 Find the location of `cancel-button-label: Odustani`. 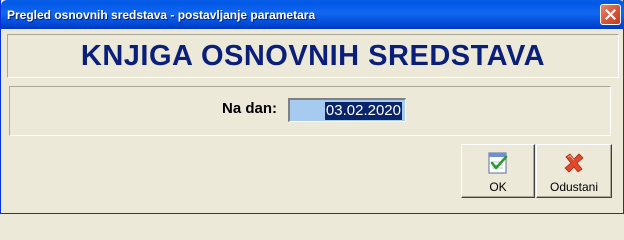

cancel-button-label: Odustani is located at coordinates (574, 187).